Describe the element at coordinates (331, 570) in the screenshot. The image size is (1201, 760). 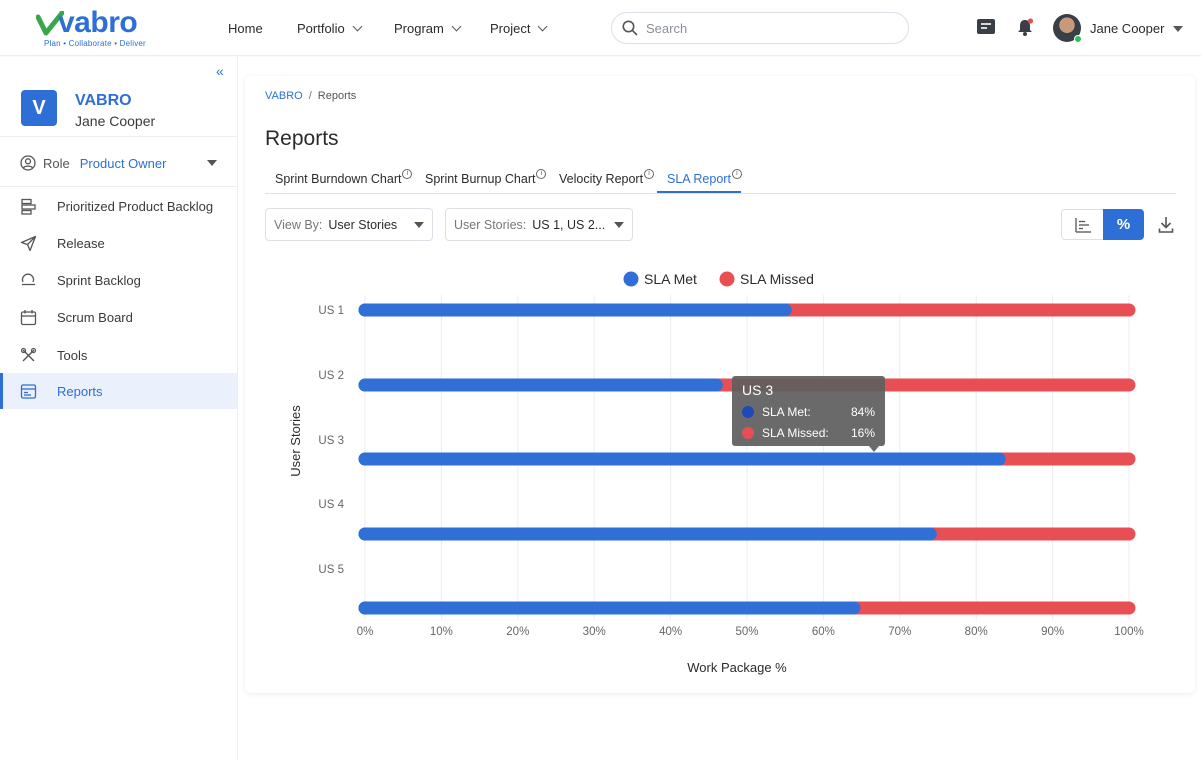
I see `y-tick-label: US 5` at that location.